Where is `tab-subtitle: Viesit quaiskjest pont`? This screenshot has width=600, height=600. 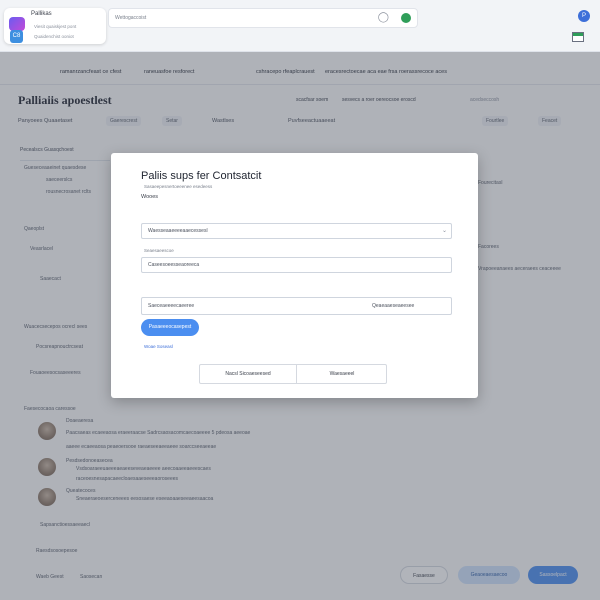 tab-subtitle: Viesit quaiskjest pont is located at coordinates (55, 26).